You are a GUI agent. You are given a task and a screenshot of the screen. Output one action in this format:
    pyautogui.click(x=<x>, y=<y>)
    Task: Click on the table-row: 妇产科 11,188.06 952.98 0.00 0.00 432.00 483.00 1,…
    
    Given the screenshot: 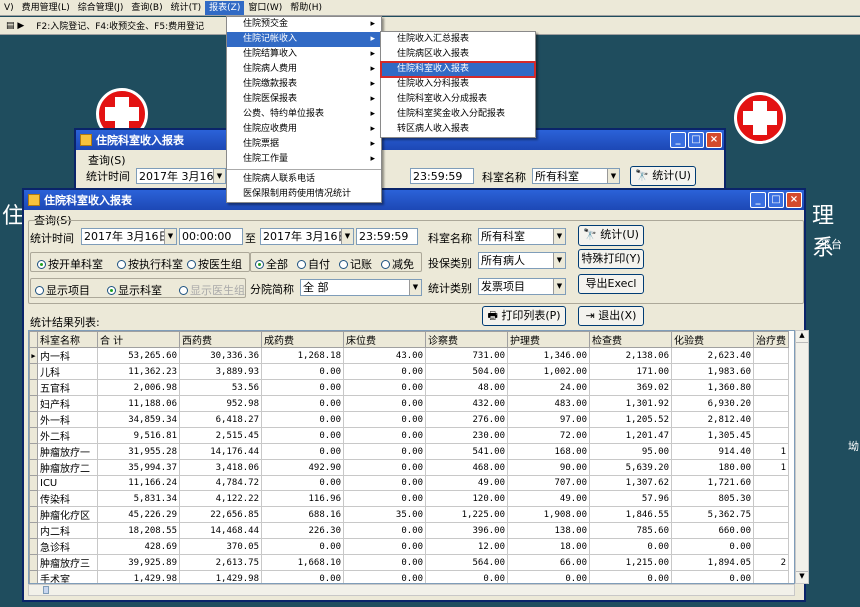 What is the action you would take?
    pyautogui.click(x=409, y=403)
    